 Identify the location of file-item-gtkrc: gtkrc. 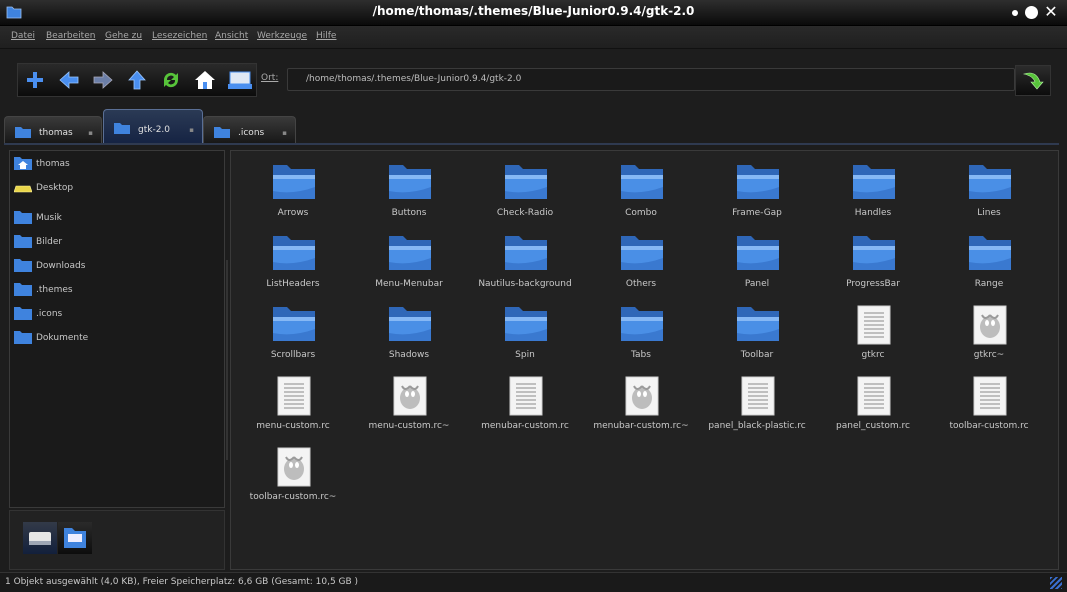
(873, 330).